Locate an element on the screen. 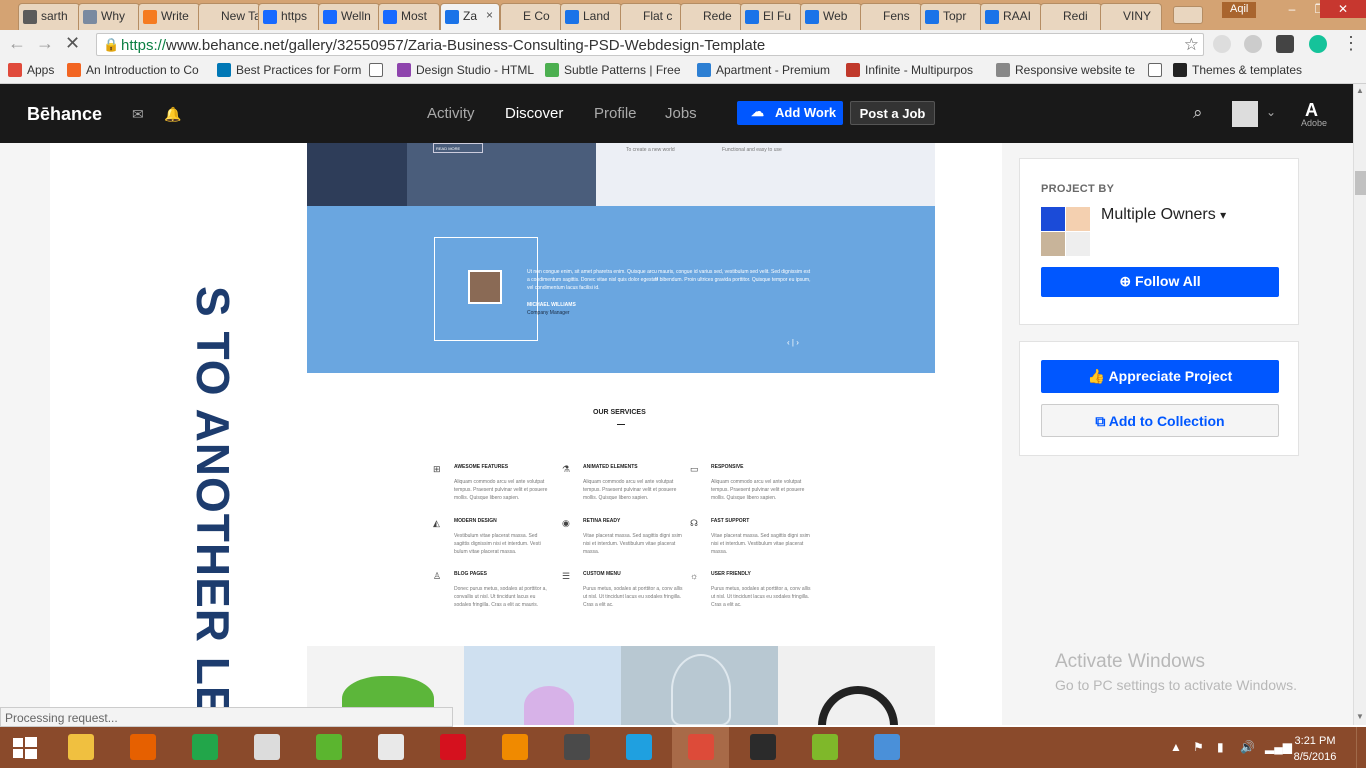  search-icon: ⌕ is located at coordinates (1198, 113).